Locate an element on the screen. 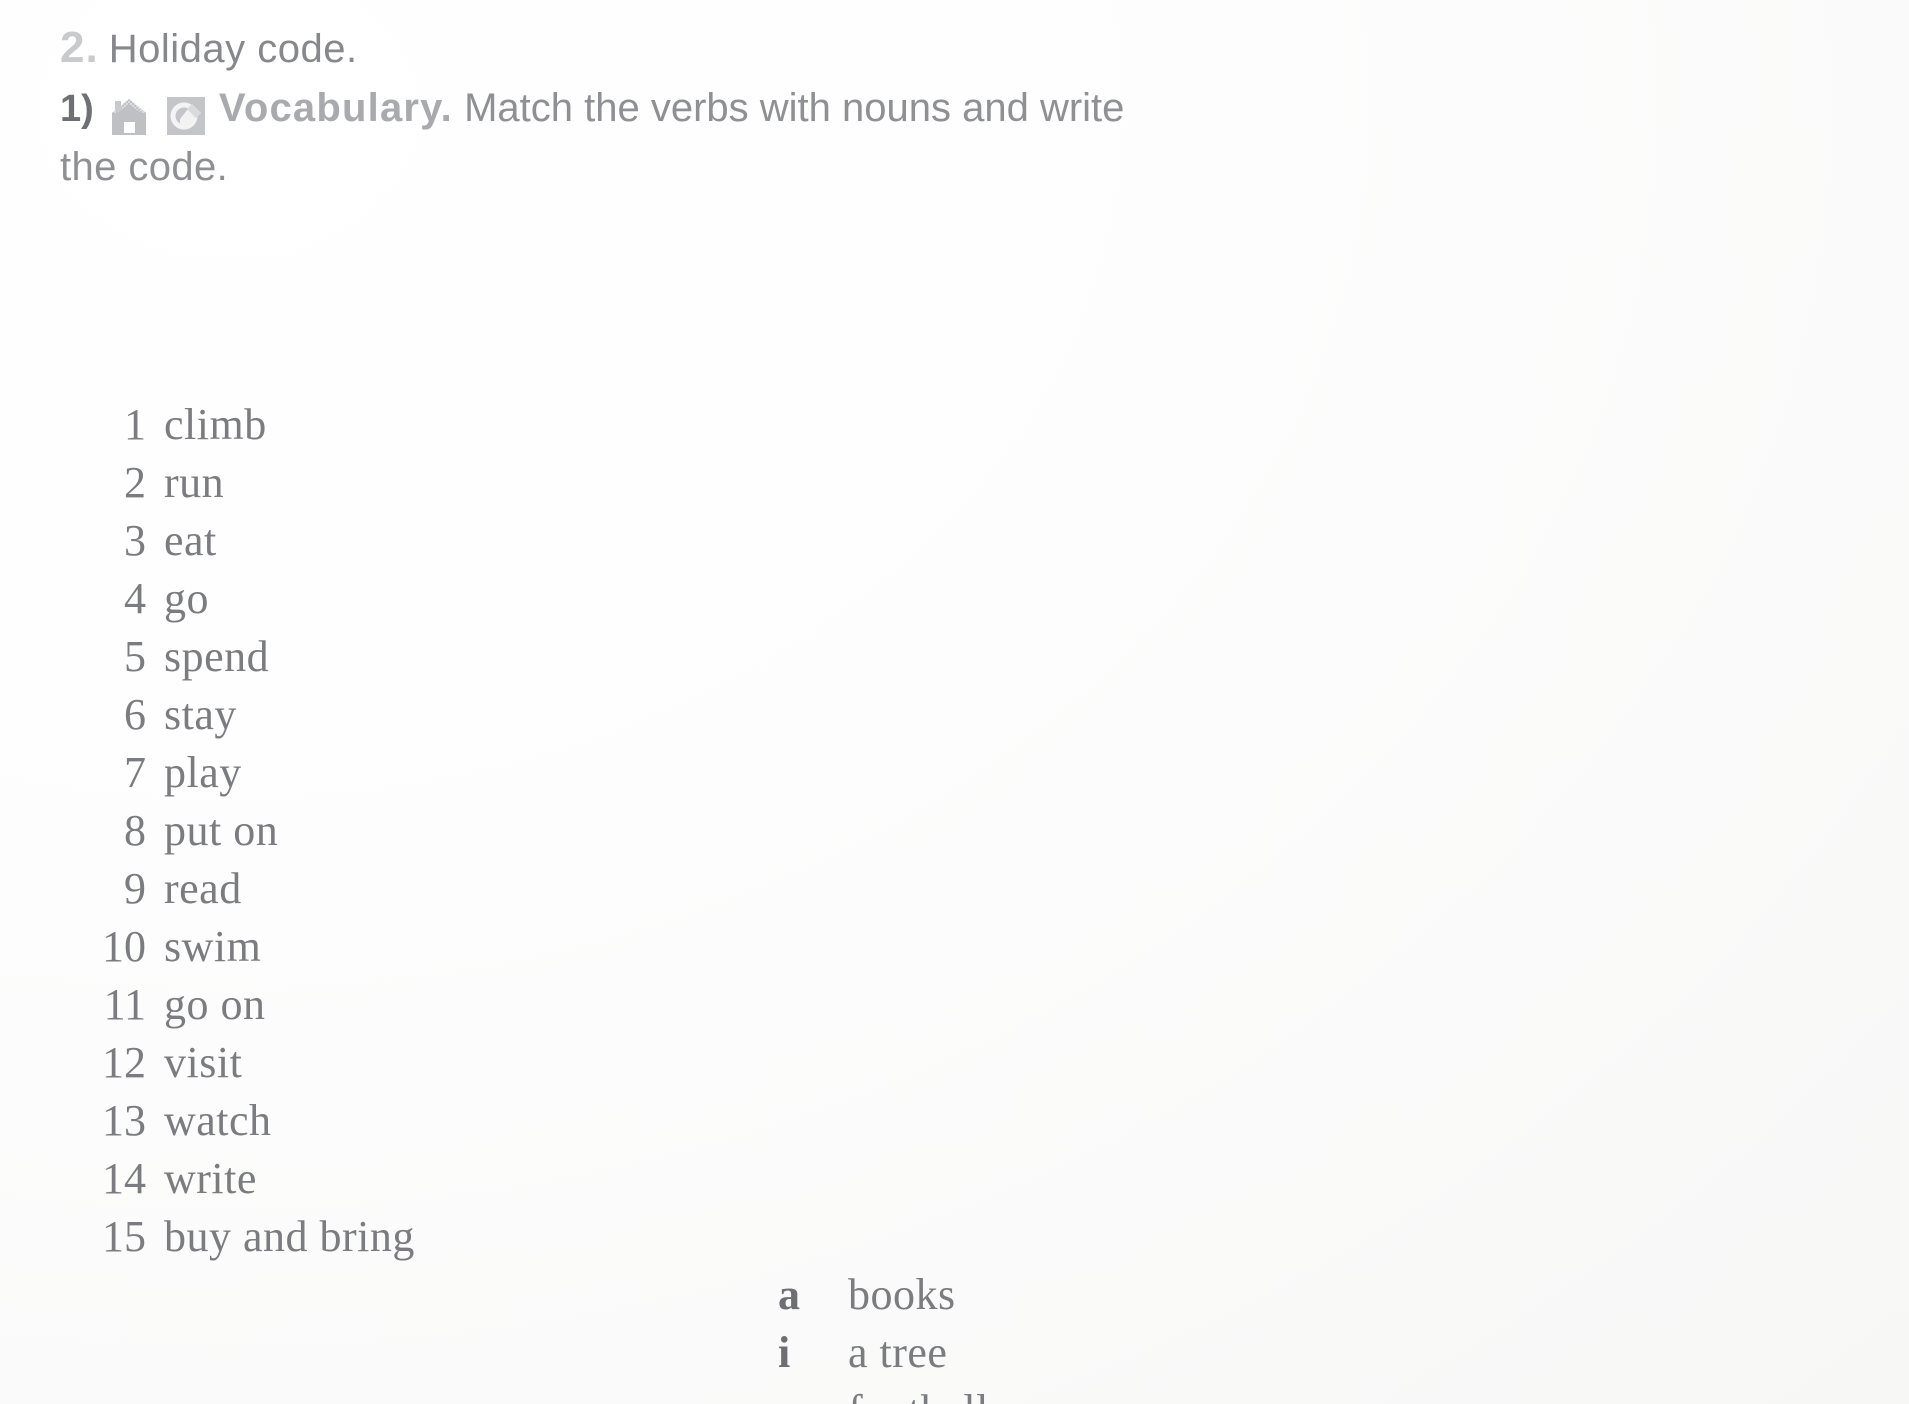 The width and height of the screenshot is (1909, 1404). verb-text: eat is located at coordinates (190, 540).